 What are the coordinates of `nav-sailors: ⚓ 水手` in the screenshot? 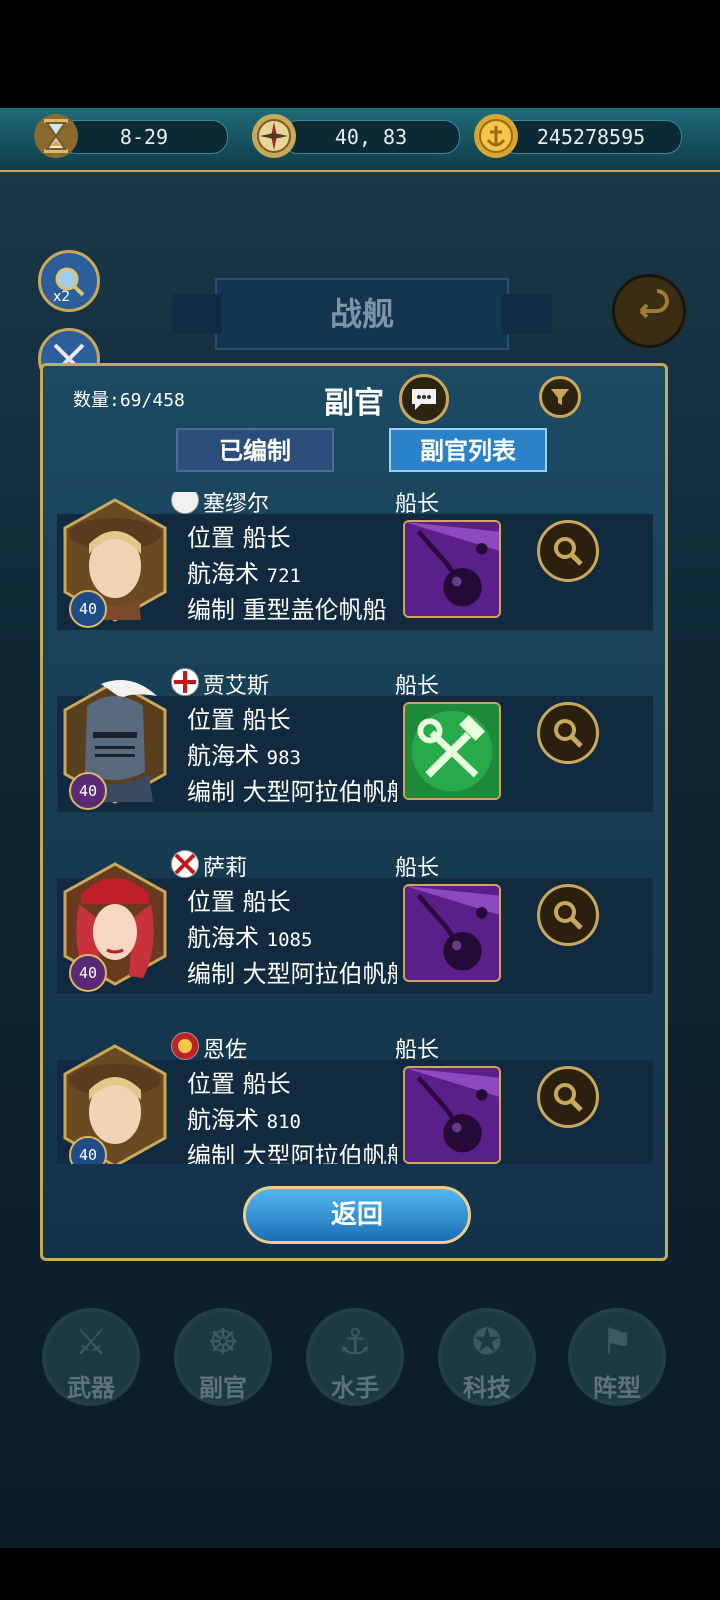 It's located at (355, 1357).